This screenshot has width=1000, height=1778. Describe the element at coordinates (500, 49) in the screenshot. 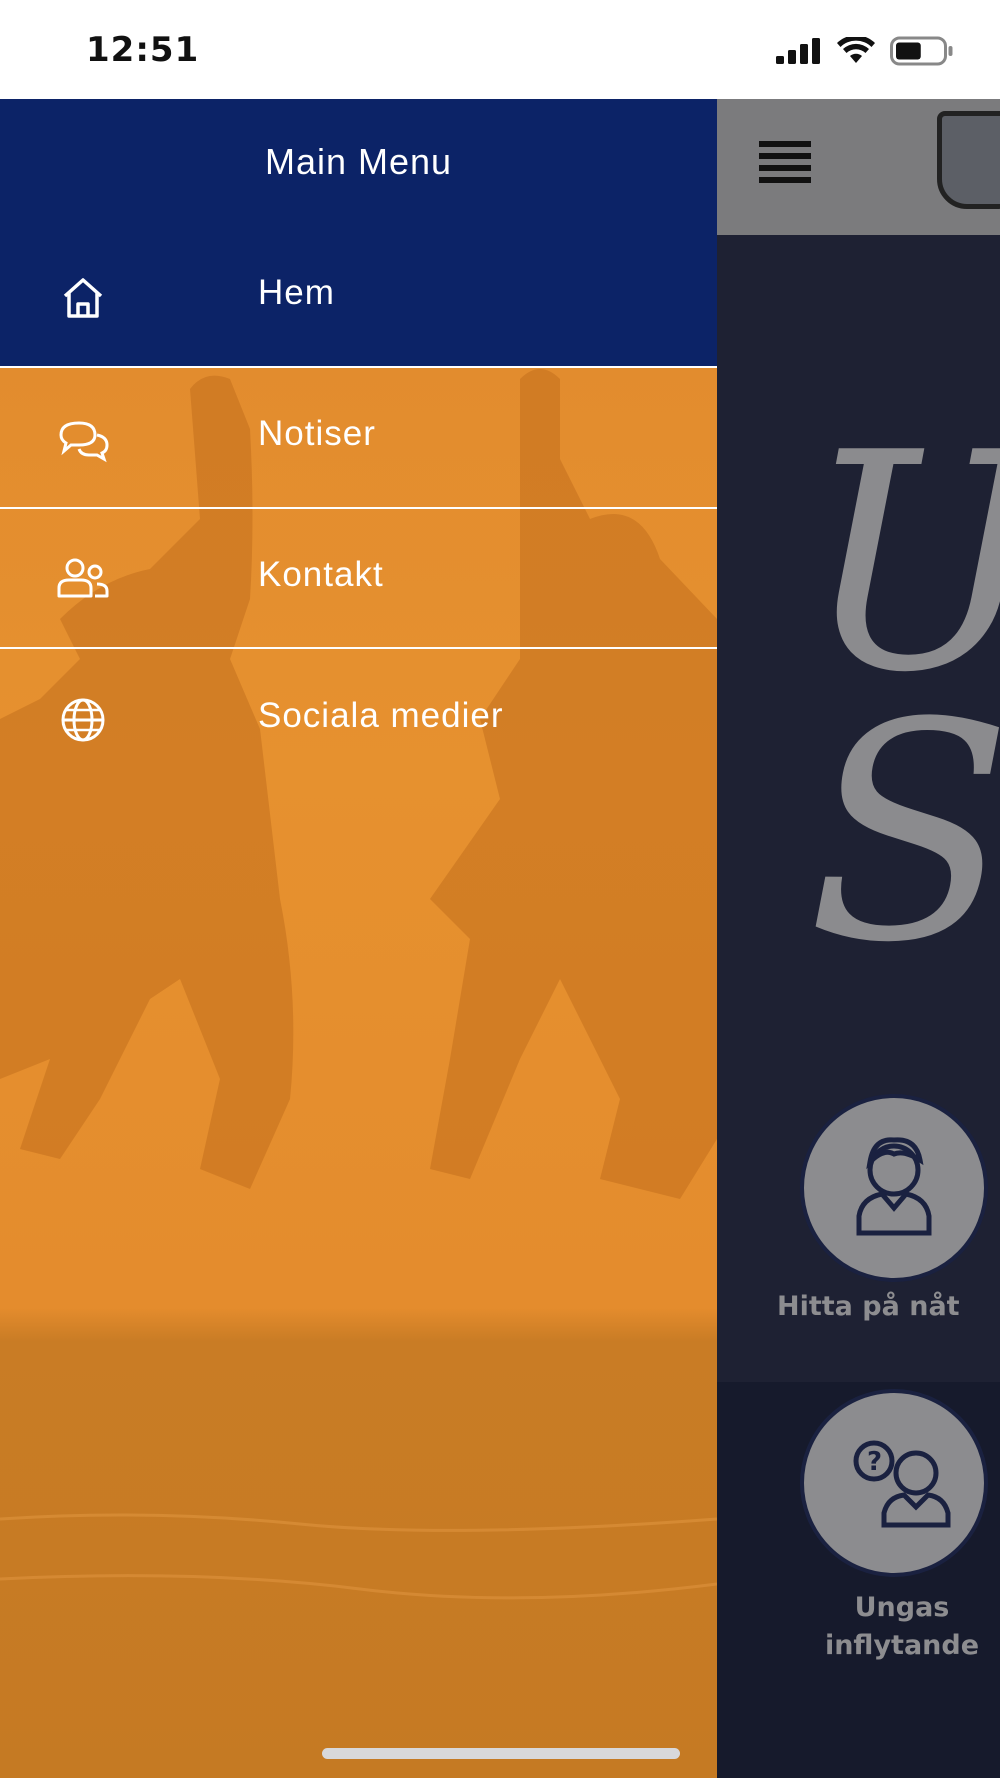

I see `status-bar: 12:51` at that location.